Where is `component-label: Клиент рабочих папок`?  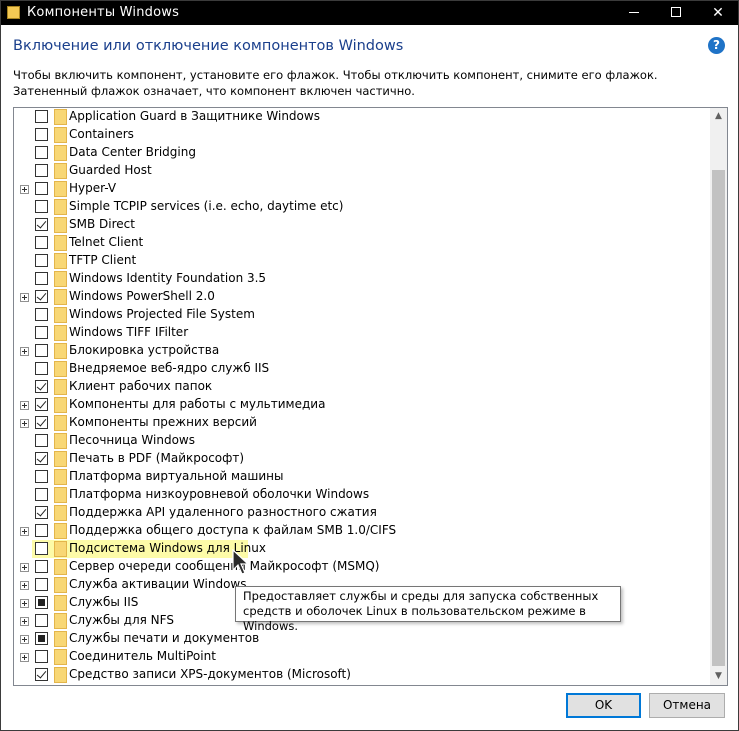 component-label: Клиент рабочих папок is located at coordinates (141, 386).